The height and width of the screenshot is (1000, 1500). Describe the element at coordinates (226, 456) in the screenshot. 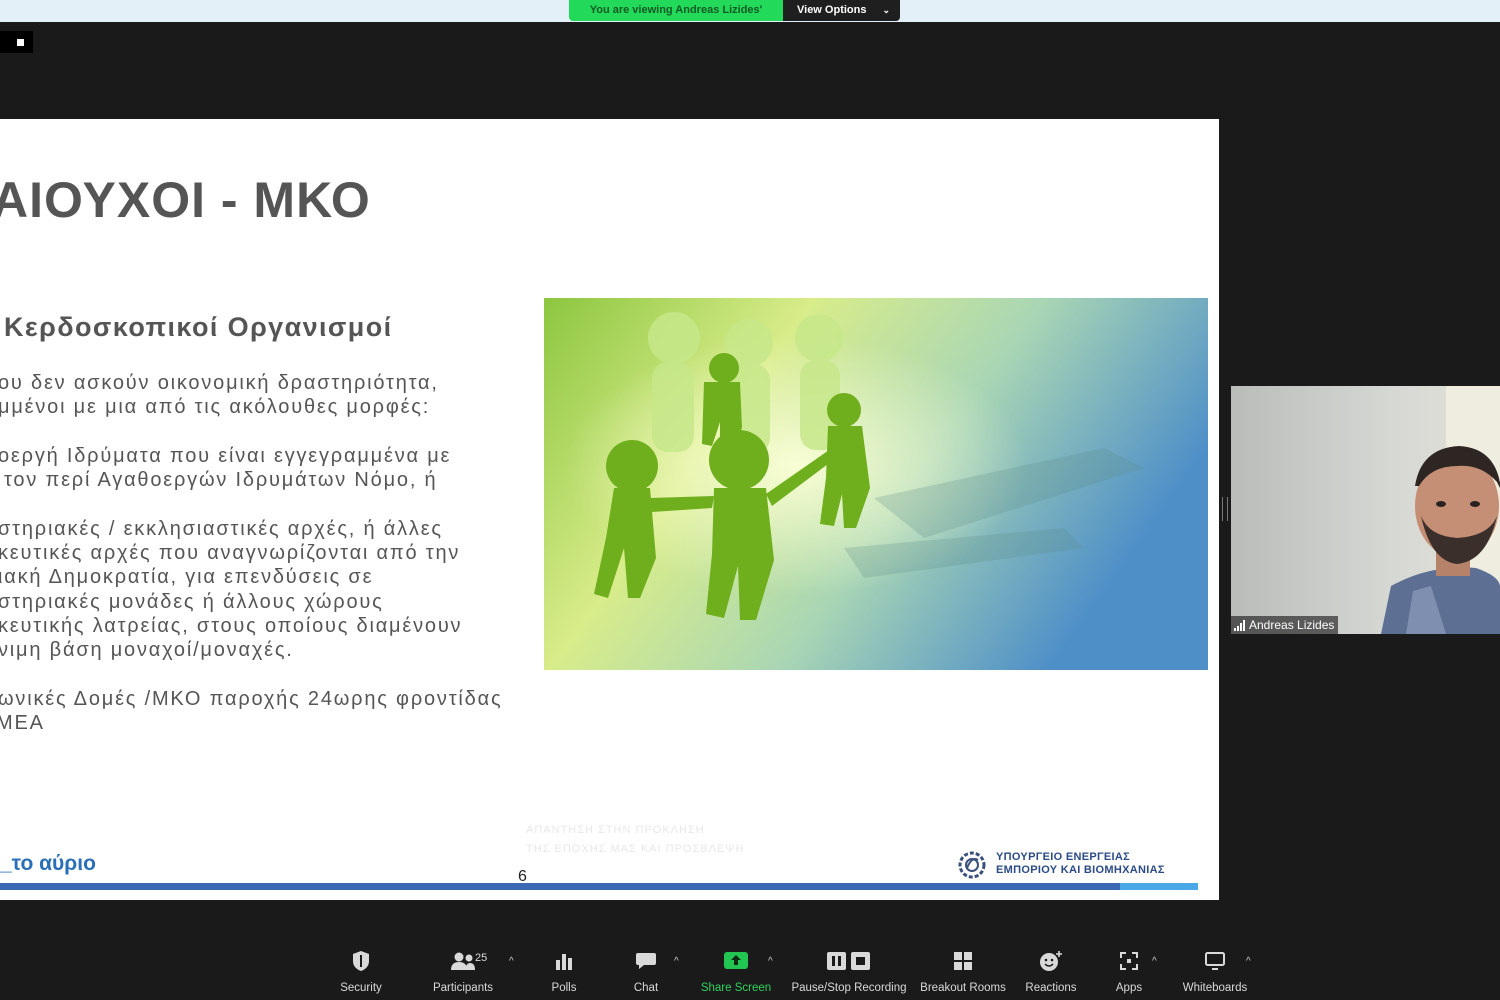

I see `slide-text-line: οεργή Ιδρύματα που είναι εγγεγραμμένα με` at that location.